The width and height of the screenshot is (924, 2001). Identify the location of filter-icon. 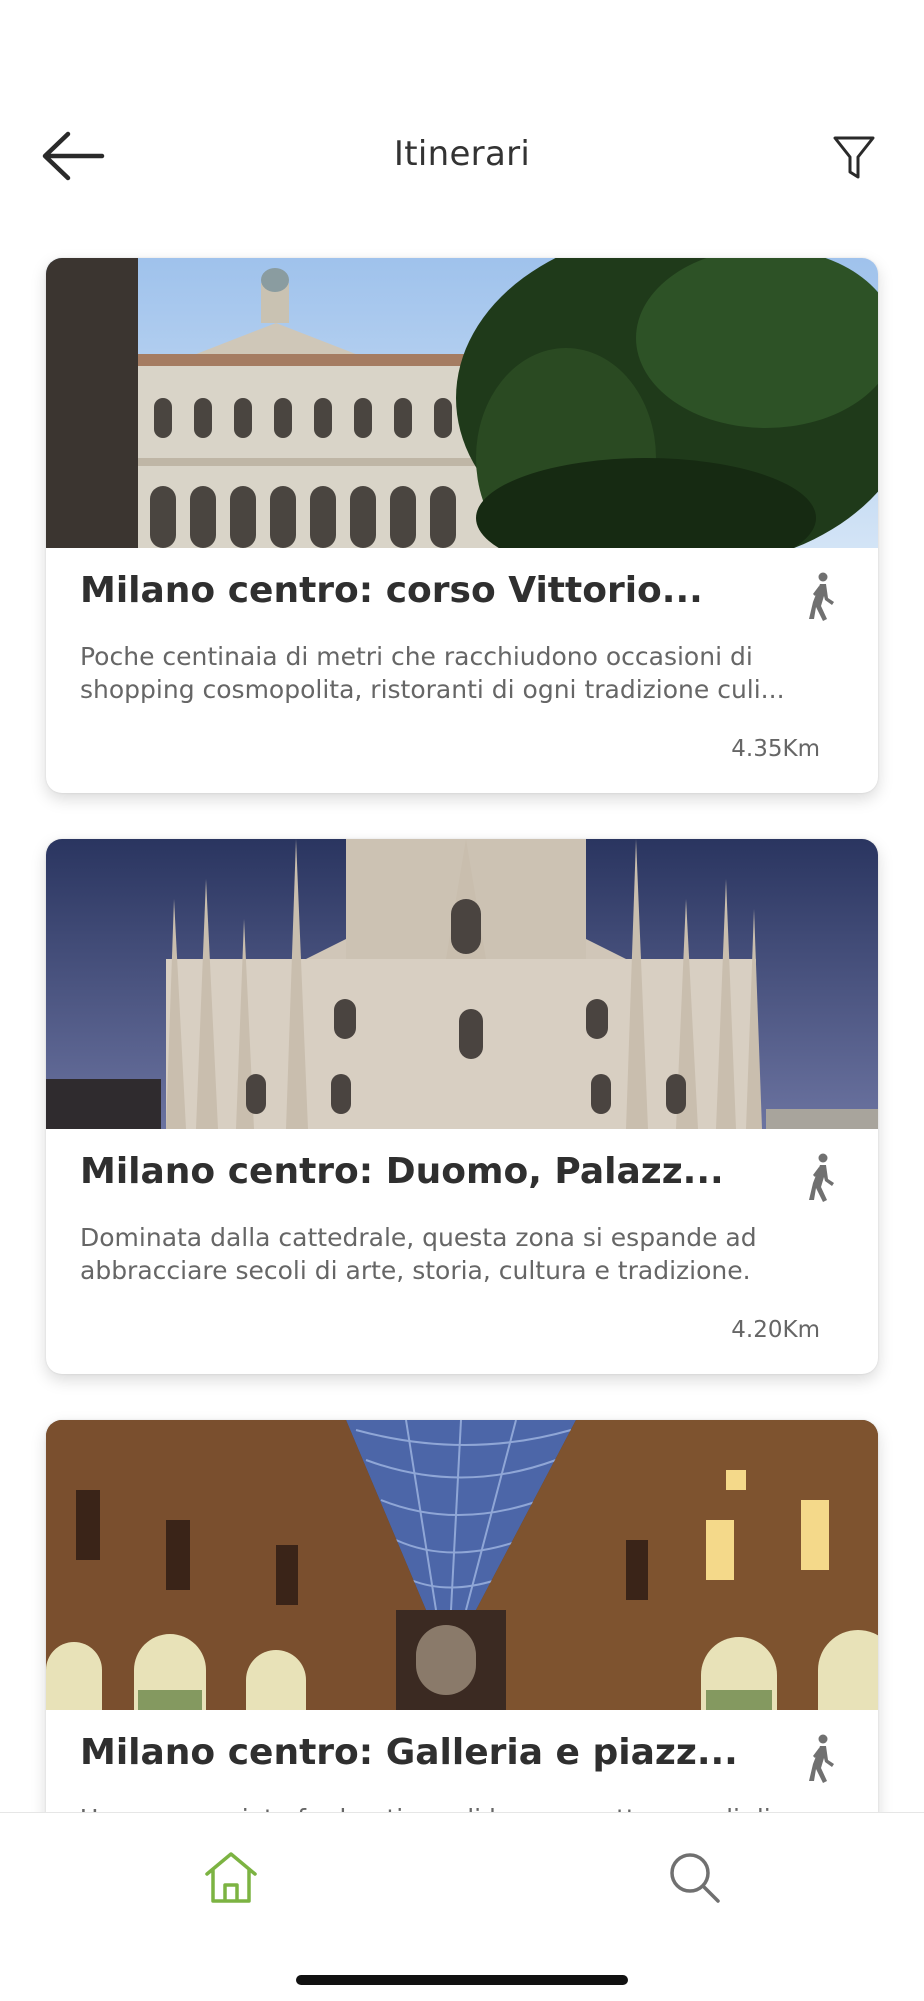
(854, 157).